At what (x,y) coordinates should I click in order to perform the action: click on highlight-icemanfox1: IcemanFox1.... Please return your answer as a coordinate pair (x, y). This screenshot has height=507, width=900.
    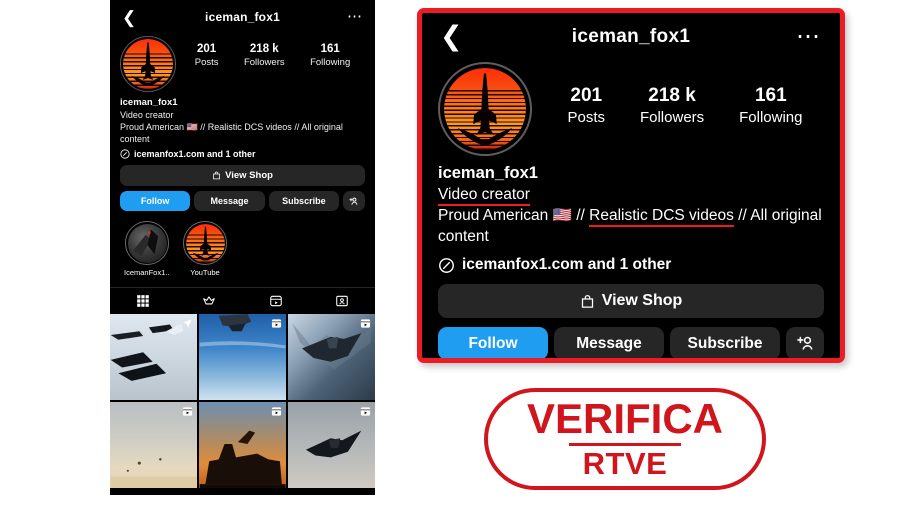
    Looking at the image, I should click on (147, 249).